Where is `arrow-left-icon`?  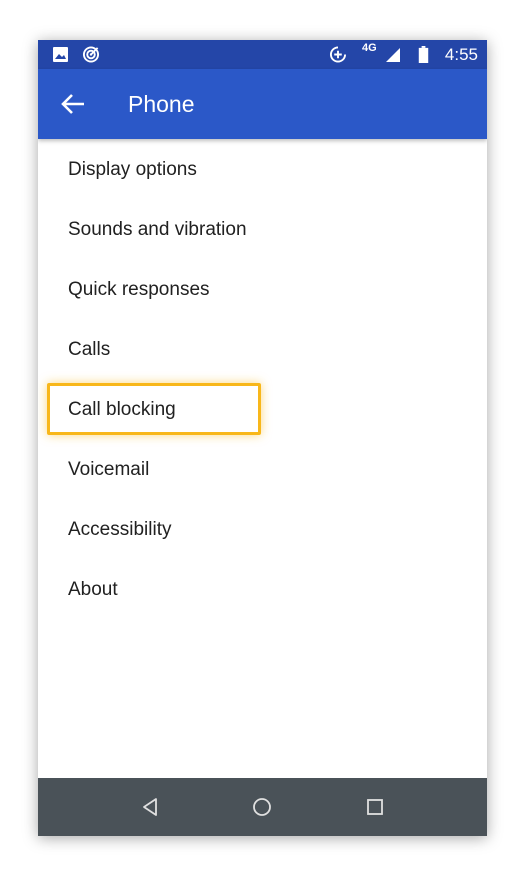
arrow-left-icon is located at coordinates (73, 104).